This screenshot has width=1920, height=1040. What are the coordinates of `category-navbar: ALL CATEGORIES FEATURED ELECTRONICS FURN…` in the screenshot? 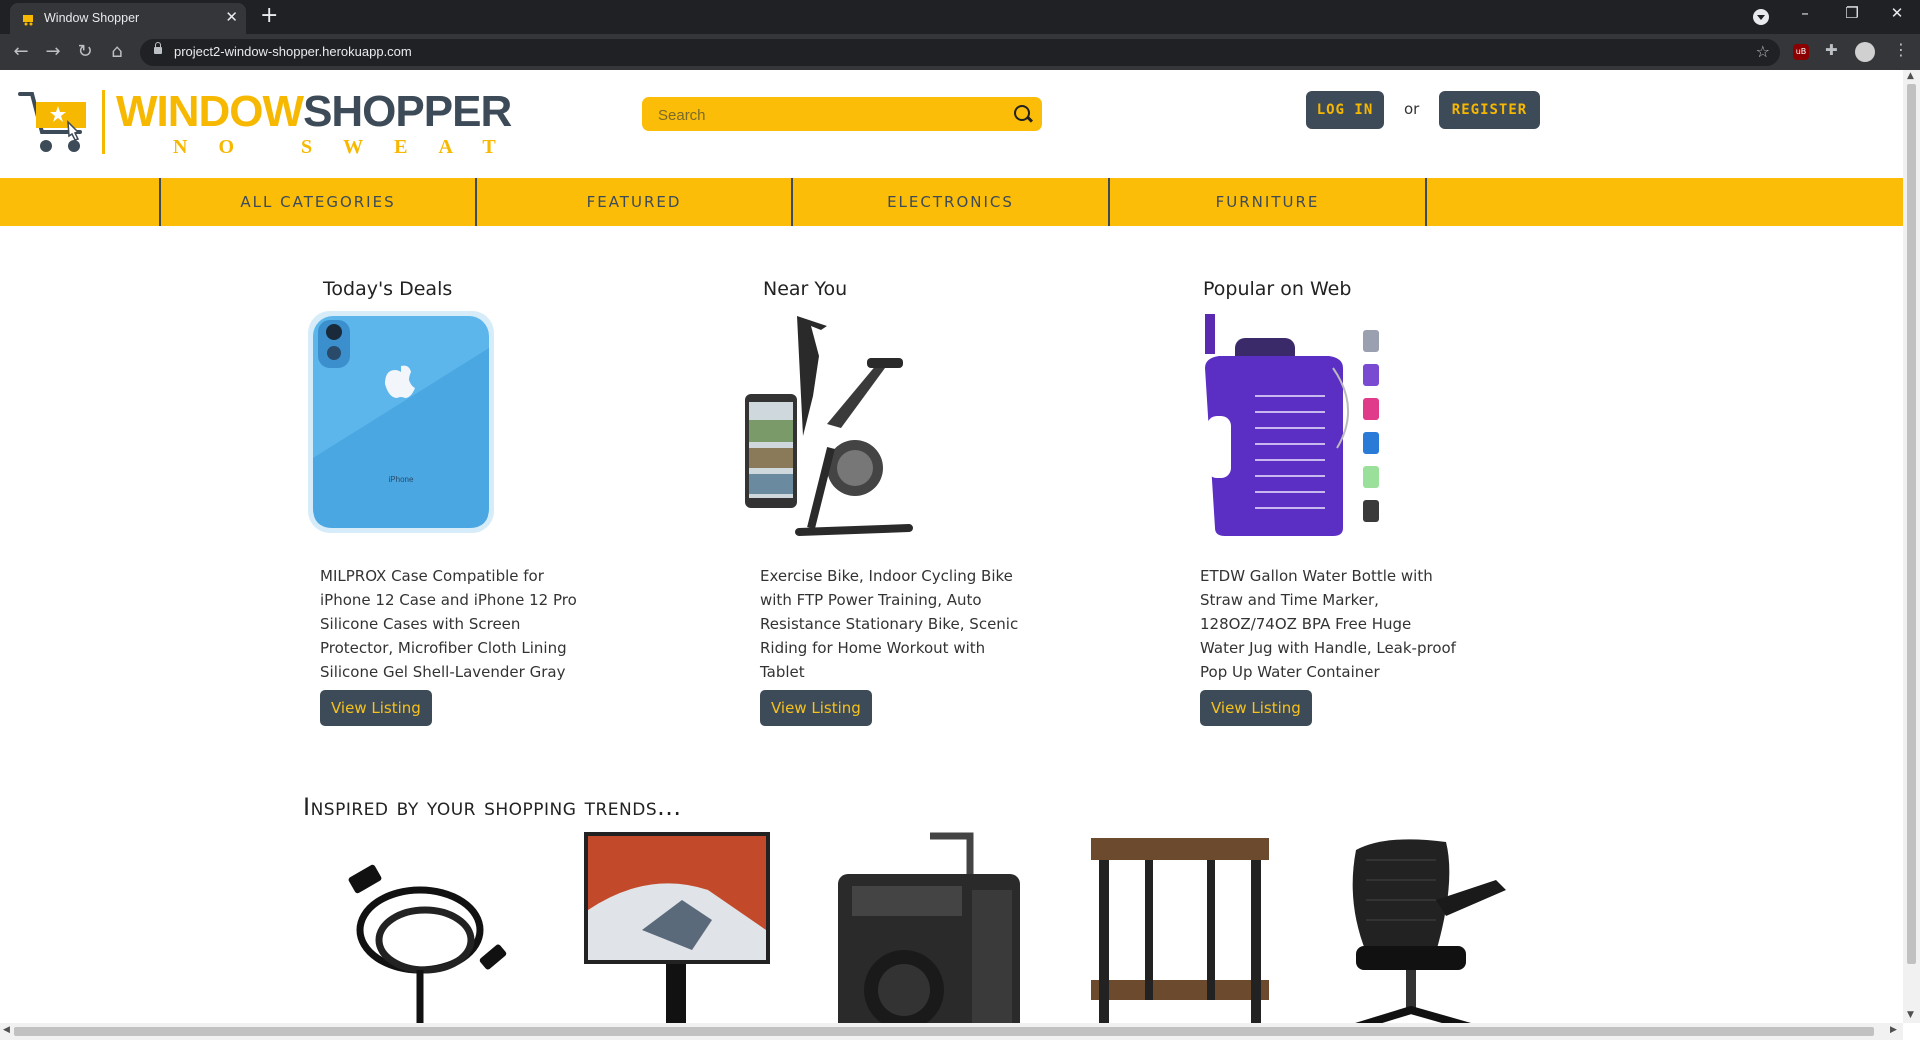 It's located at (951, 202).